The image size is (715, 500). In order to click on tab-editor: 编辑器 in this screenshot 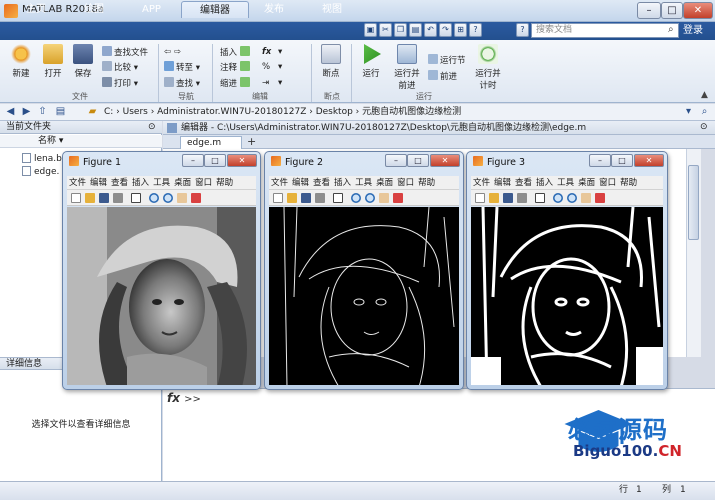, I will do `click(215, 9)`.